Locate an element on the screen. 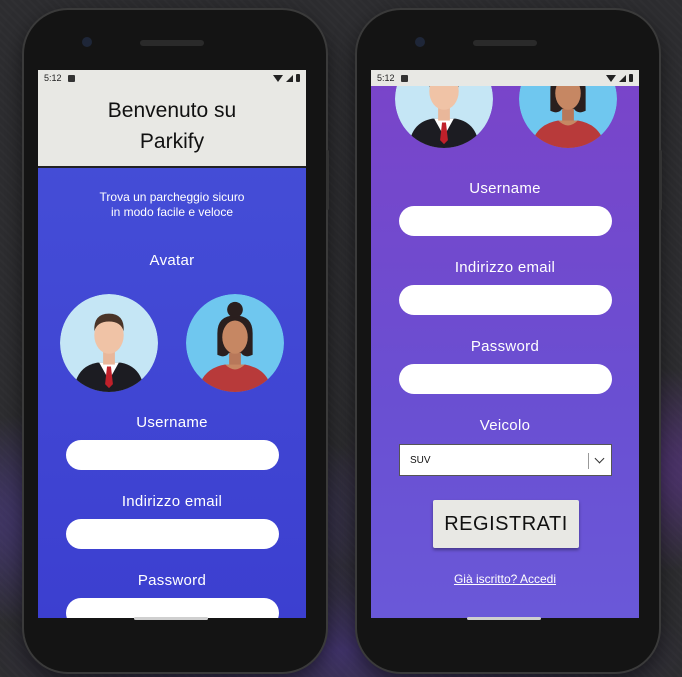  avatar-female is located at coordinates (235, 343).